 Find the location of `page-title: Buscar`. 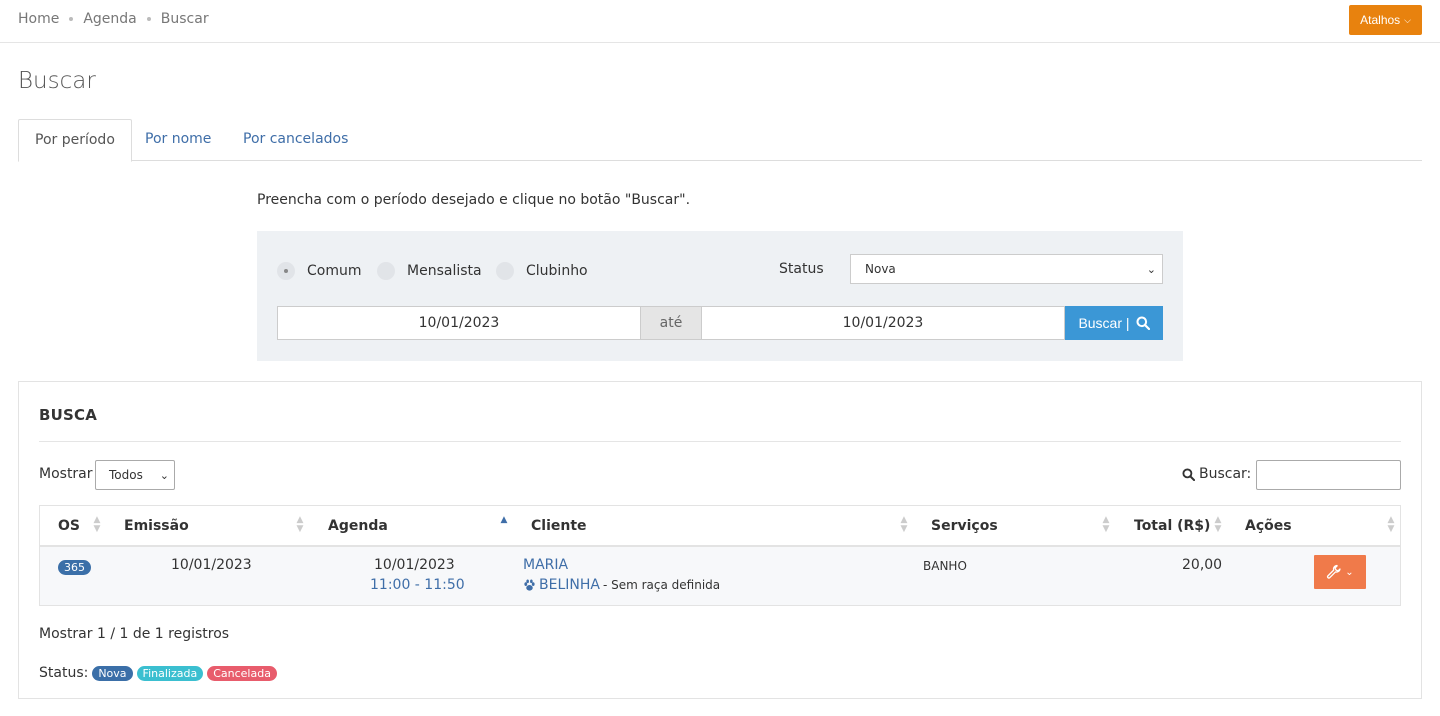

page-title: Buscar is located at coordinates (57, 81).